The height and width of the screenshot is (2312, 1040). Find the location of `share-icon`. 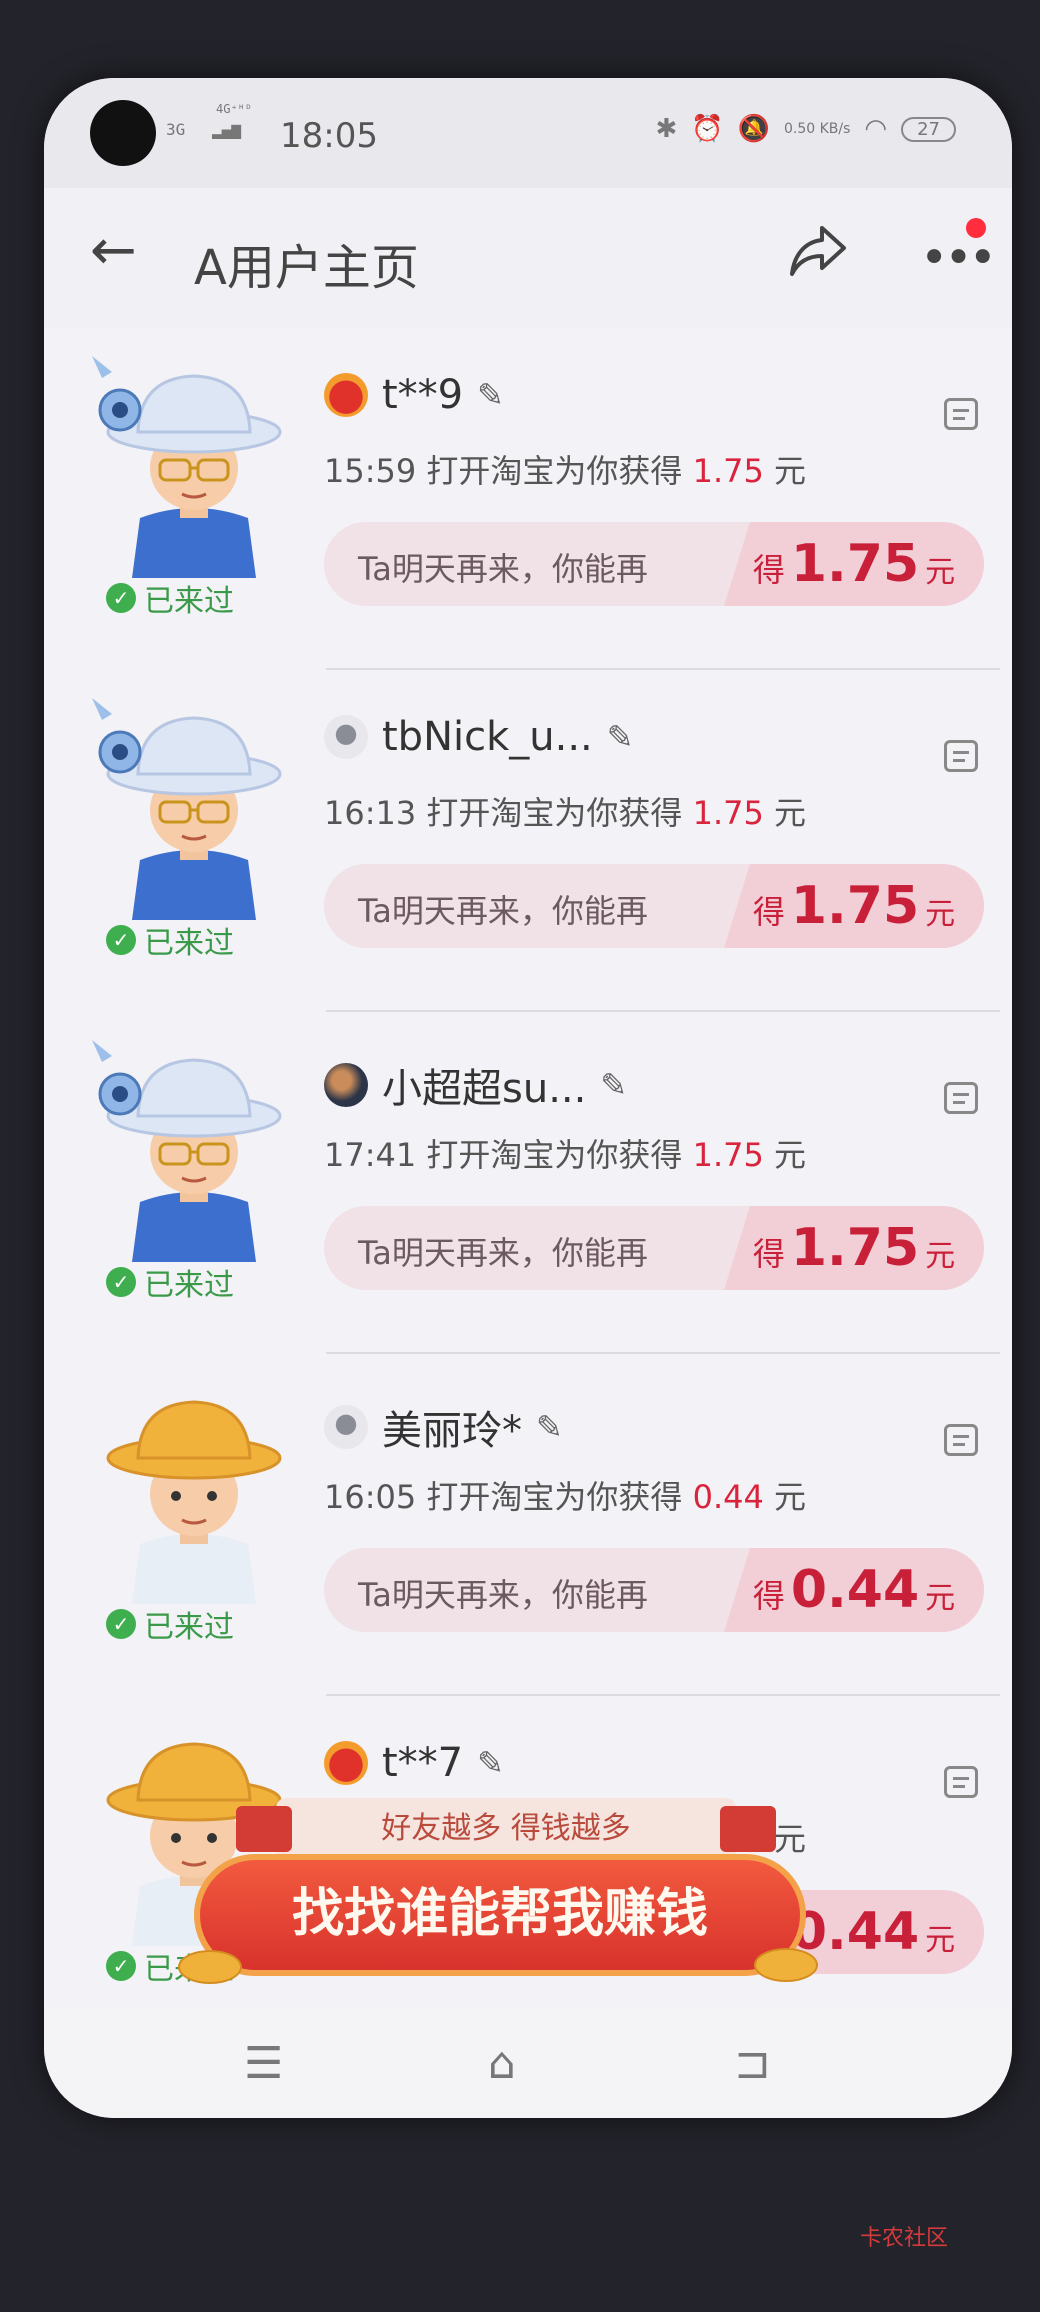

share-icon is located at coordinates (818, 250).